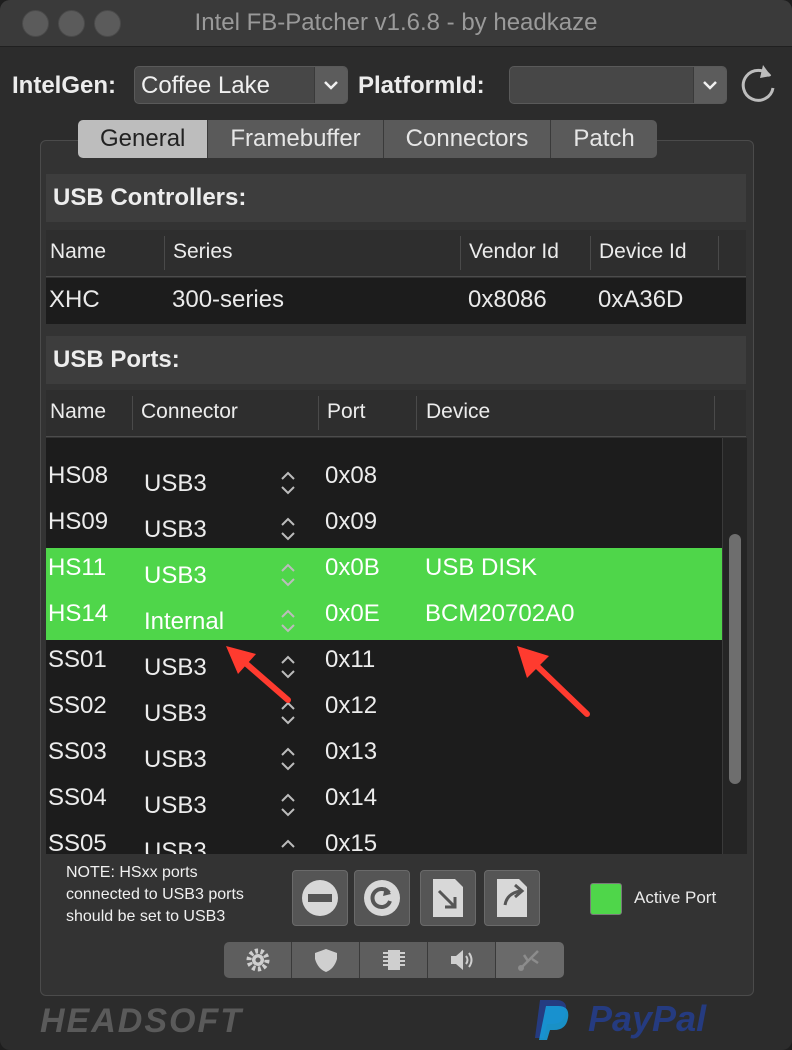  What do you see at coordinates (384, 571) in the screenshot?
I see `table-row: HS11 USB3 0x0B USB DISK` at bounding box center [384, 571].